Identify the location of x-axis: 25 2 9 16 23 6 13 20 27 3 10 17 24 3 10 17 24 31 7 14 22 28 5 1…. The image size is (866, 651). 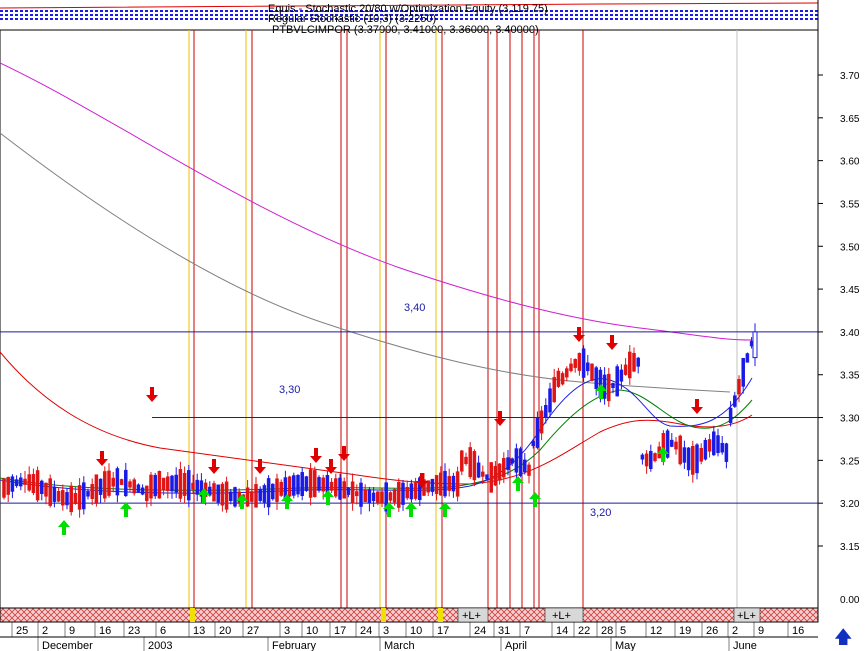
(409, 636).